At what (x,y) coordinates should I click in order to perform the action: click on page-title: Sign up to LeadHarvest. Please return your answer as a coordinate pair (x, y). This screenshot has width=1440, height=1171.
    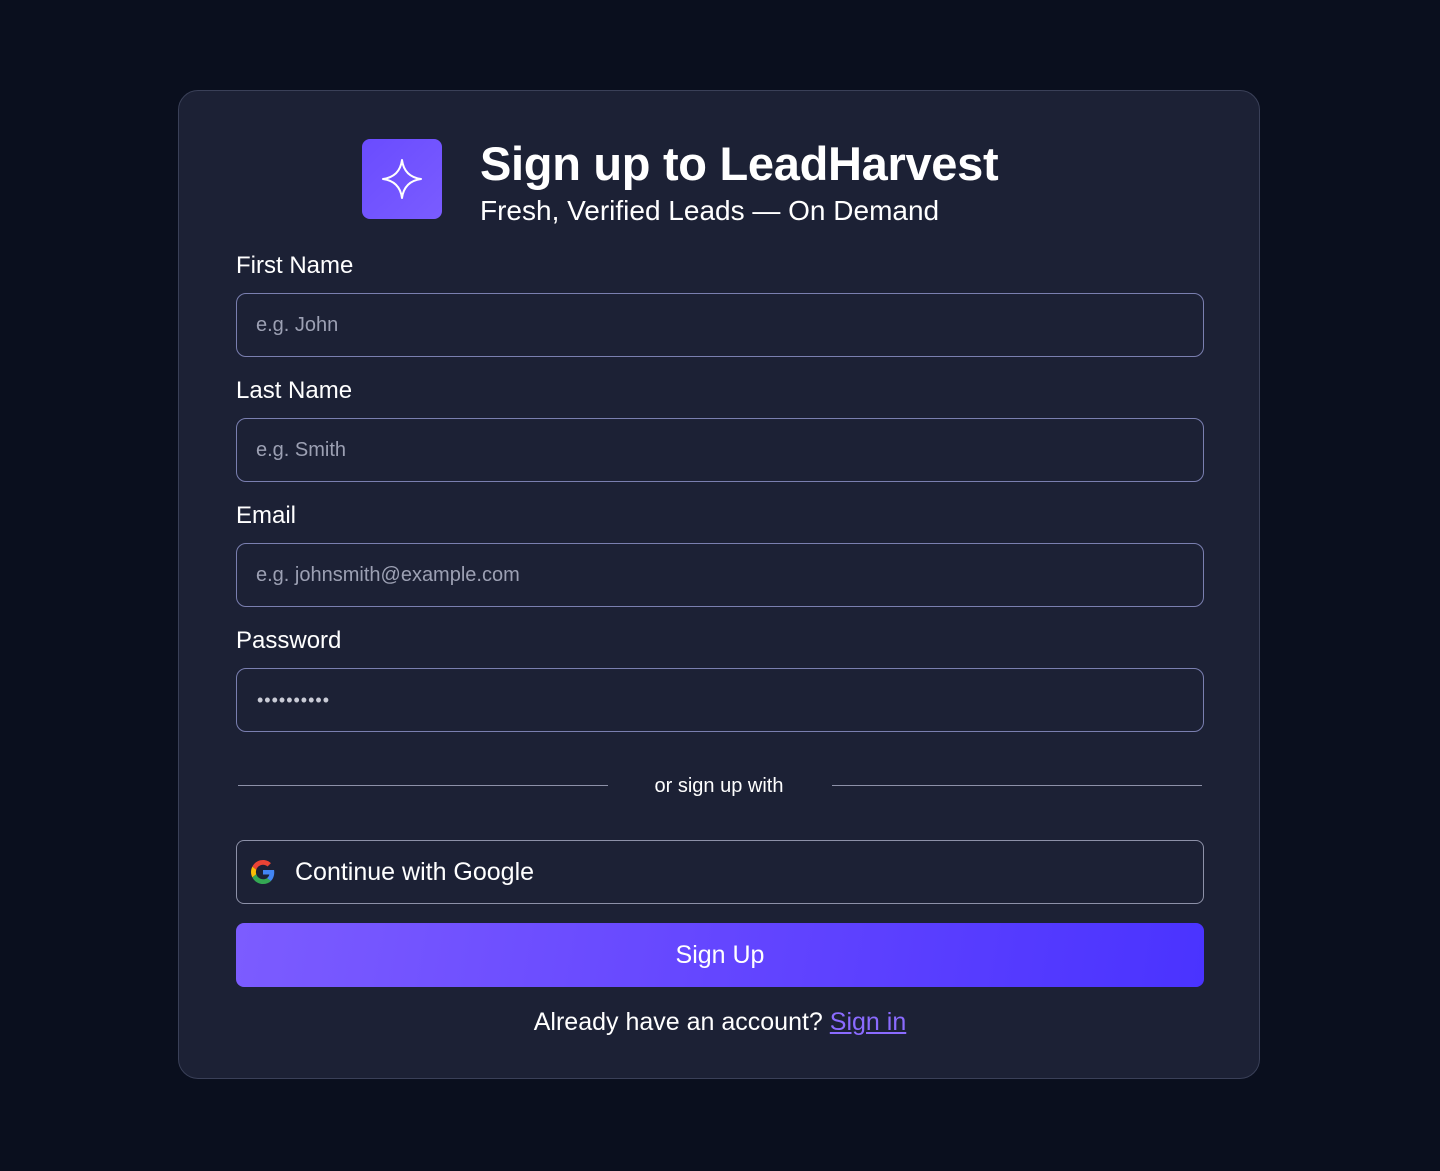
    Looking at the image, I should click on (739, 163).